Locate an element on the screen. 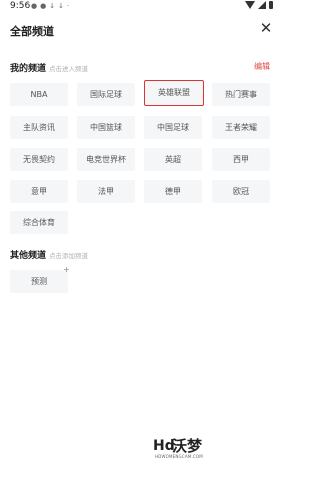 The width and height of the screenshot is (320, 500). status-time: 9:56 is located at coordinates (20, 6).